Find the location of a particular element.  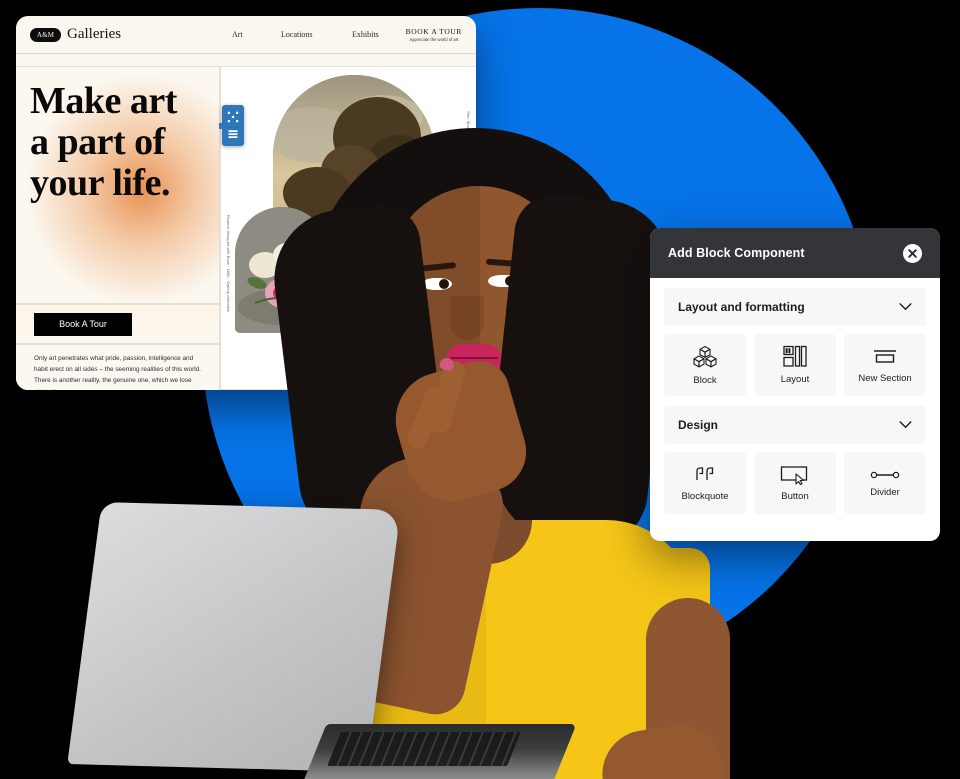

headline-line-1: Make art is located at coordinates (103, 101).